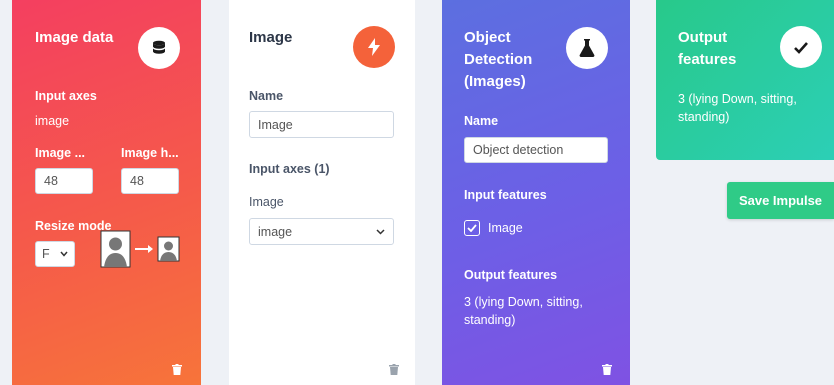 This screenshot has height=385, width=834. I want to click on name-input: Object detection, so click(536, 150).